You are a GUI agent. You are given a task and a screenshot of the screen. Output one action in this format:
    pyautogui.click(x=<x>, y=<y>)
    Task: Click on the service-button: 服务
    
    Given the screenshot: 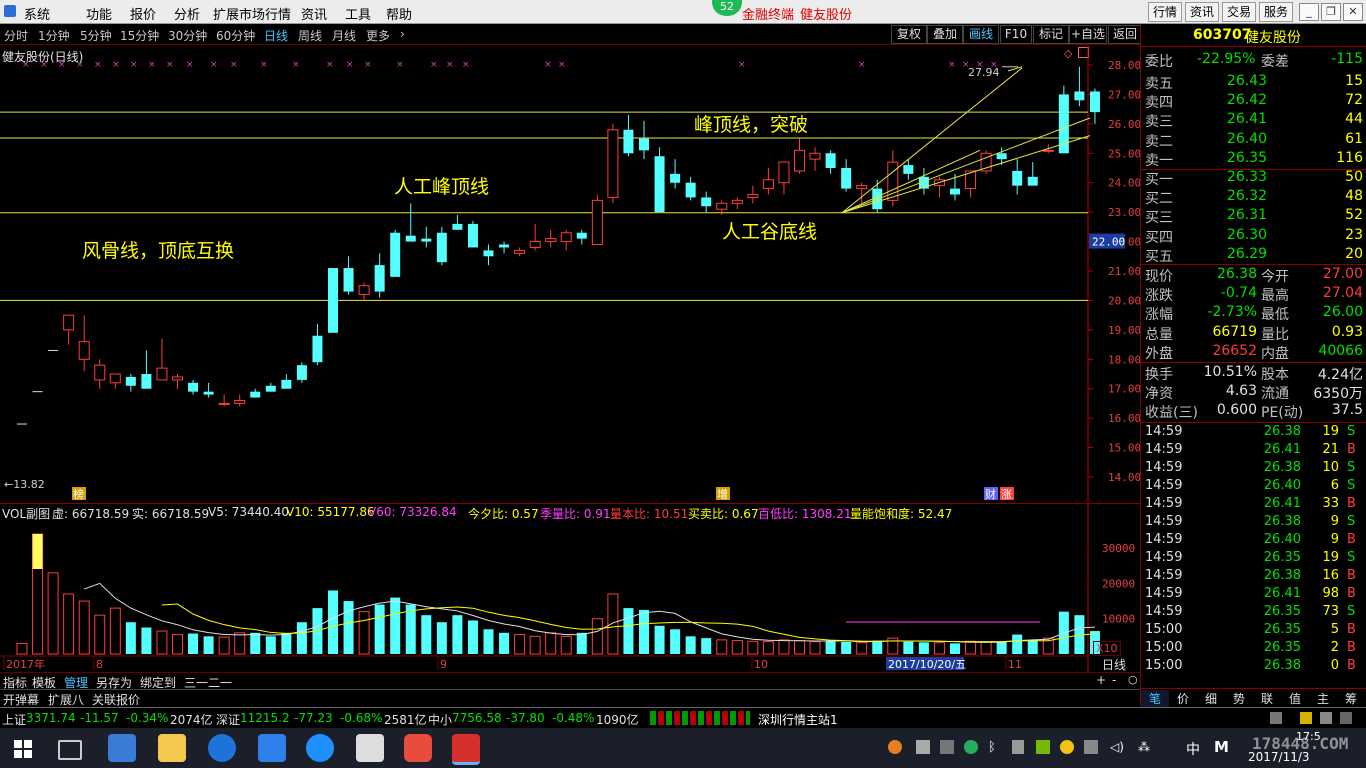 What is the action you would take?
    pyautogui.click(x=1276, y=12)
    